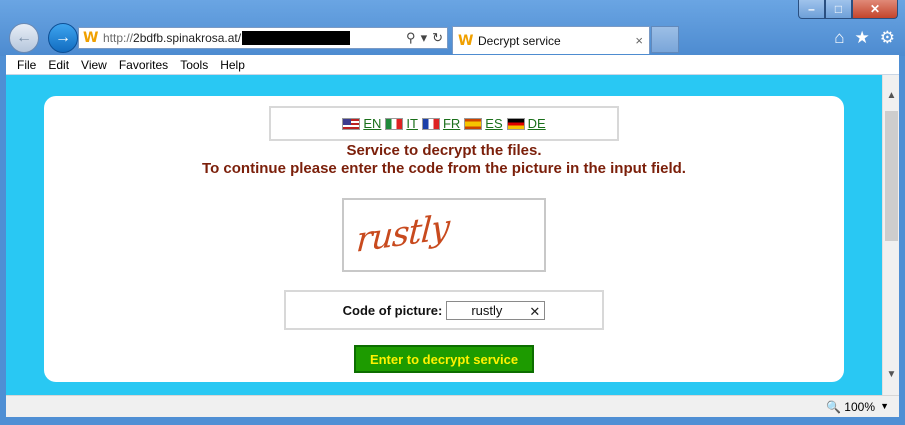 This screenshot has height=425, width=905. I want to click on menu-edit: Edit, so click(58, 65).